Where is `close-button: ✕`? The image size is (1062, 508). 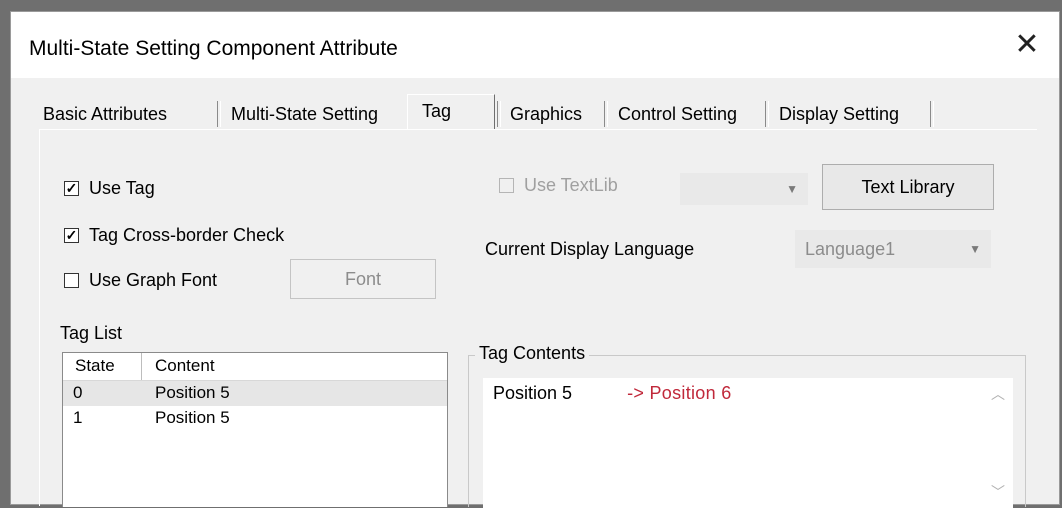
close-button: ✕ is located at coordinates (1027, 45).